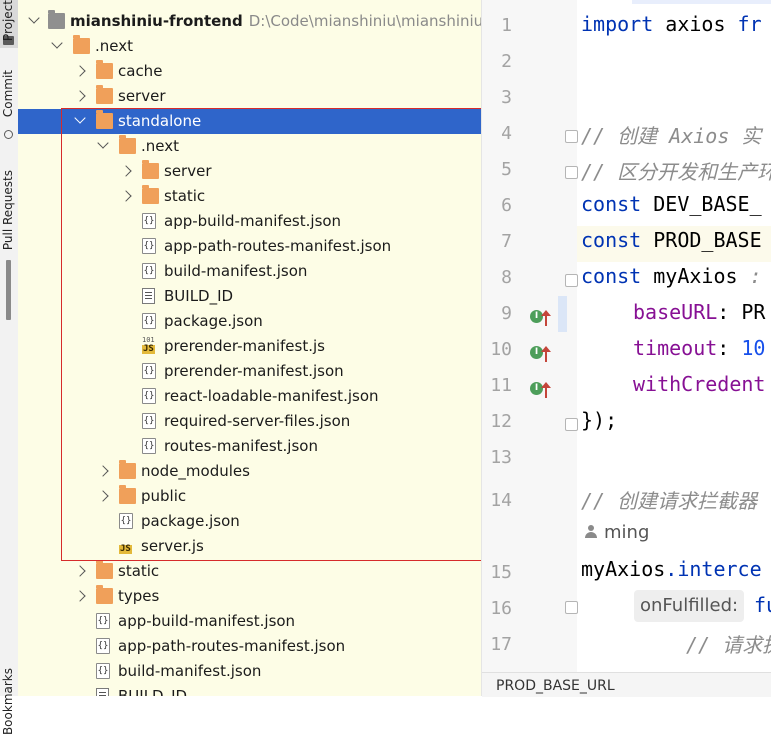 This screenshot has width=771, height=735. Describe the element at coordinates (164, 496) in the screenshot. I see `tree-item-label: public` at that location.